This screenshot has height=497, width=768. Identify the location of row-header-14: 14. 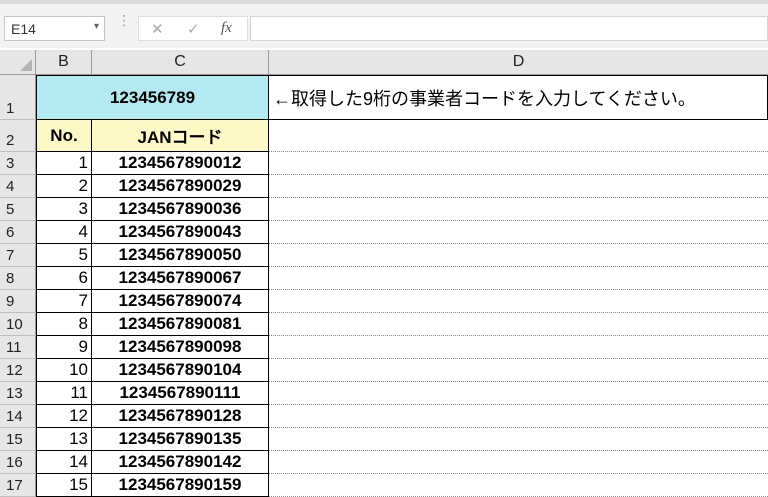
(18, 416).